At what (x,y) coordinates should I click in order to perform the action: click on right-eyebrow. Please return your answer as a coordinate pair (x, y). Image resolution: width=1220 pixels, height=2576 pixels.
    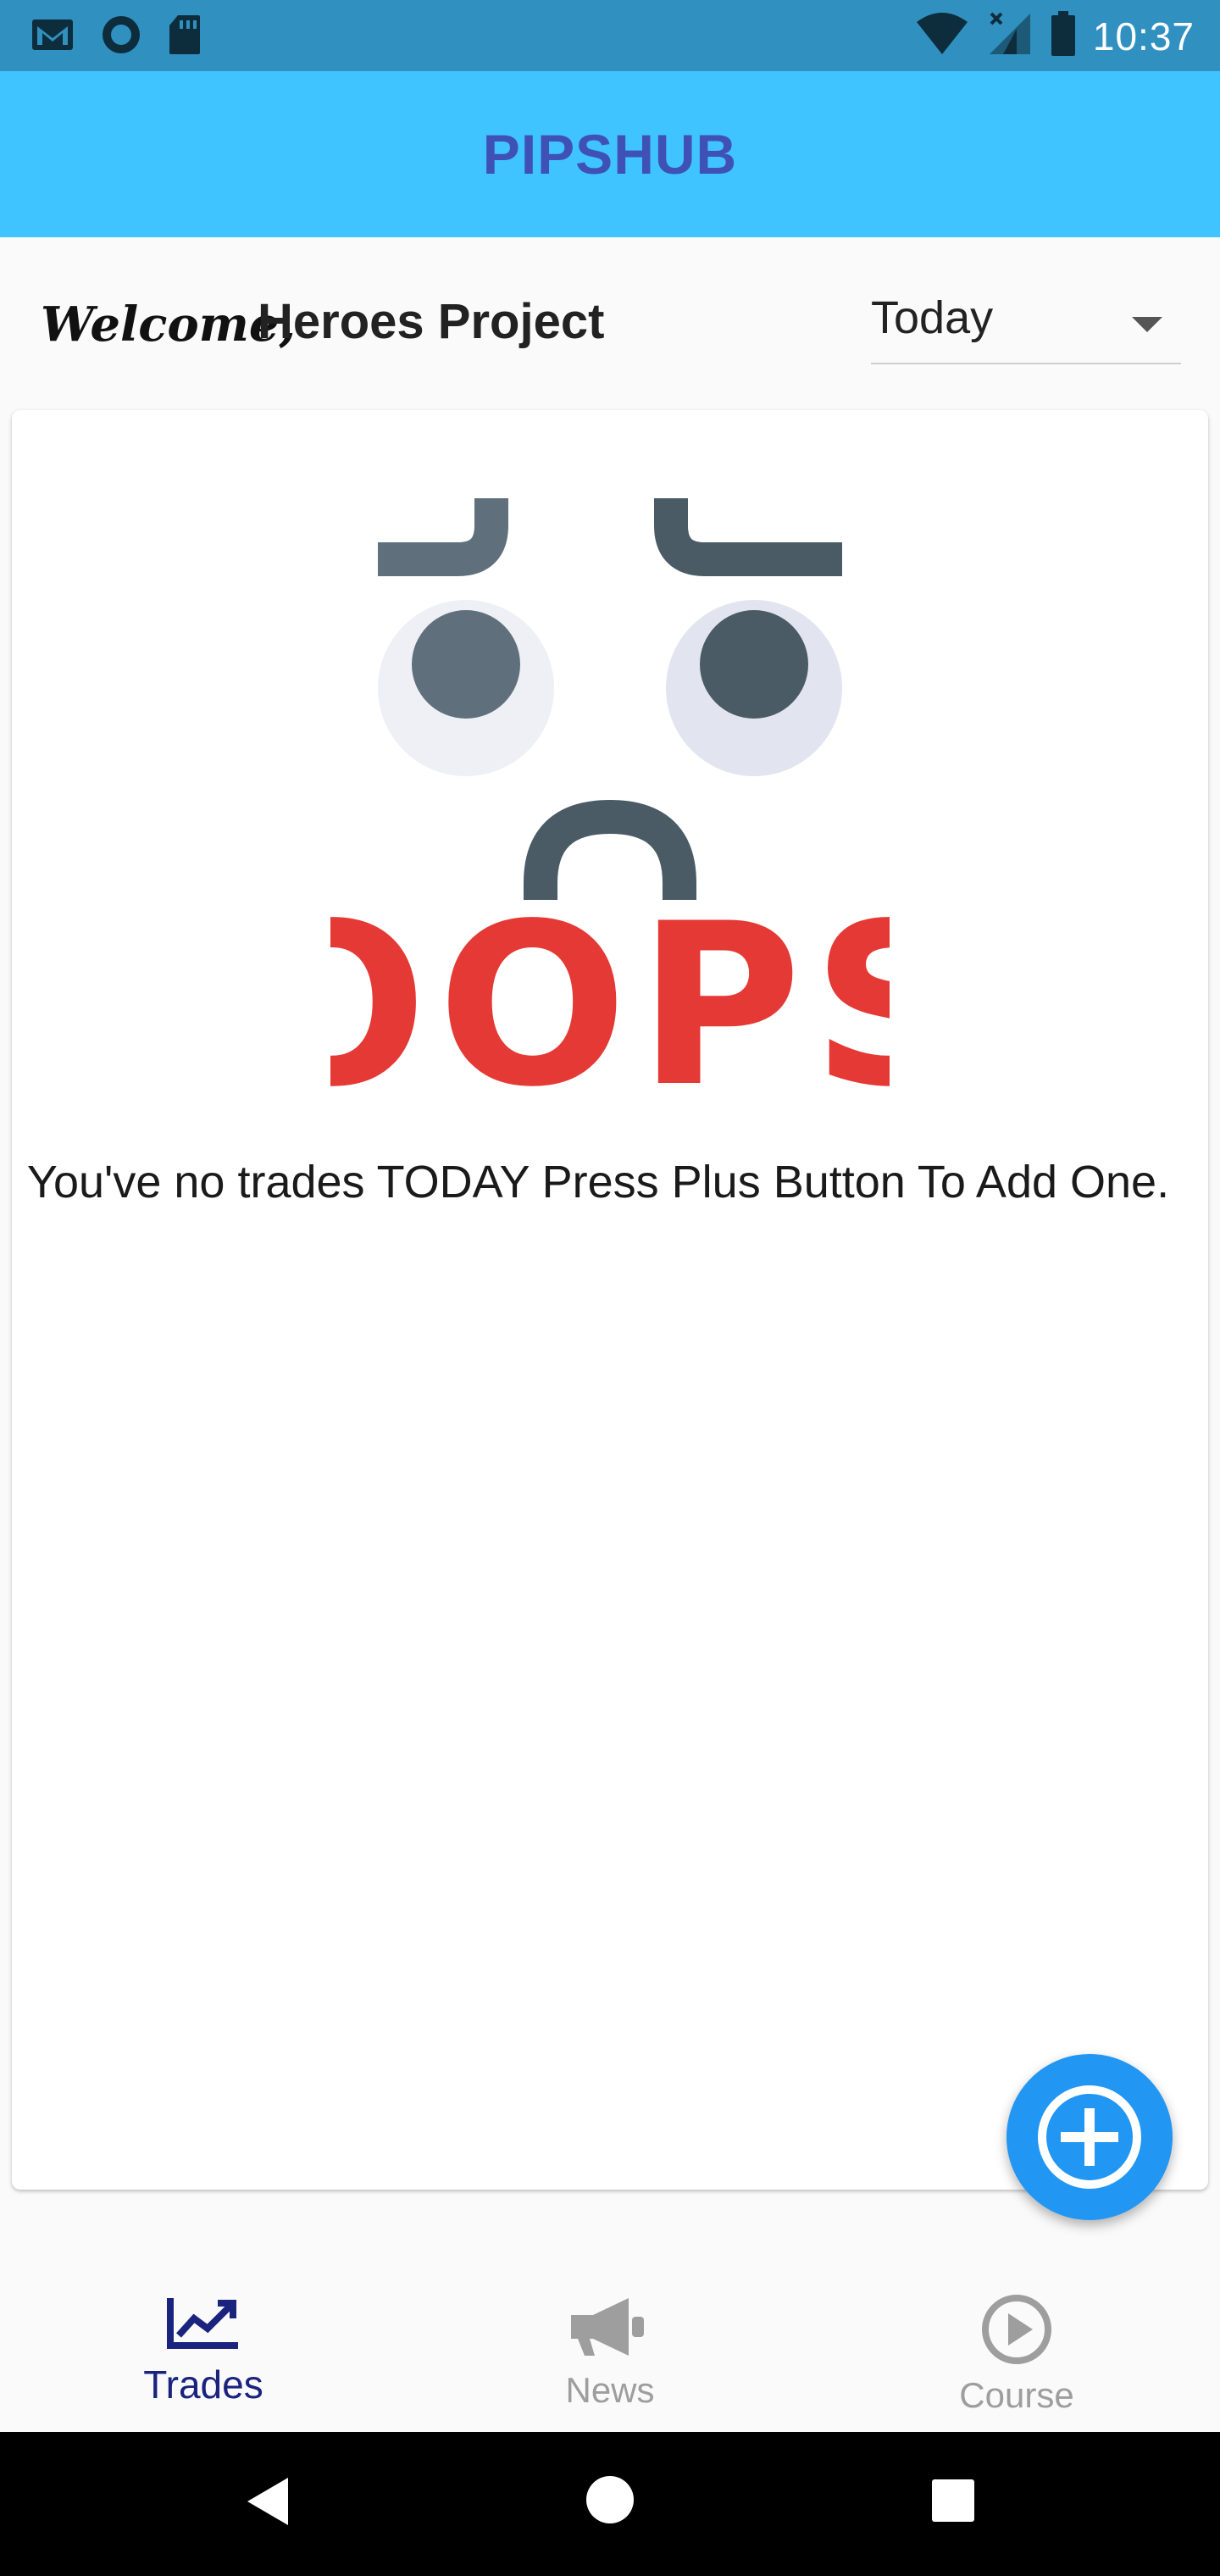
    Looking at the image, I should click on (748, 537).